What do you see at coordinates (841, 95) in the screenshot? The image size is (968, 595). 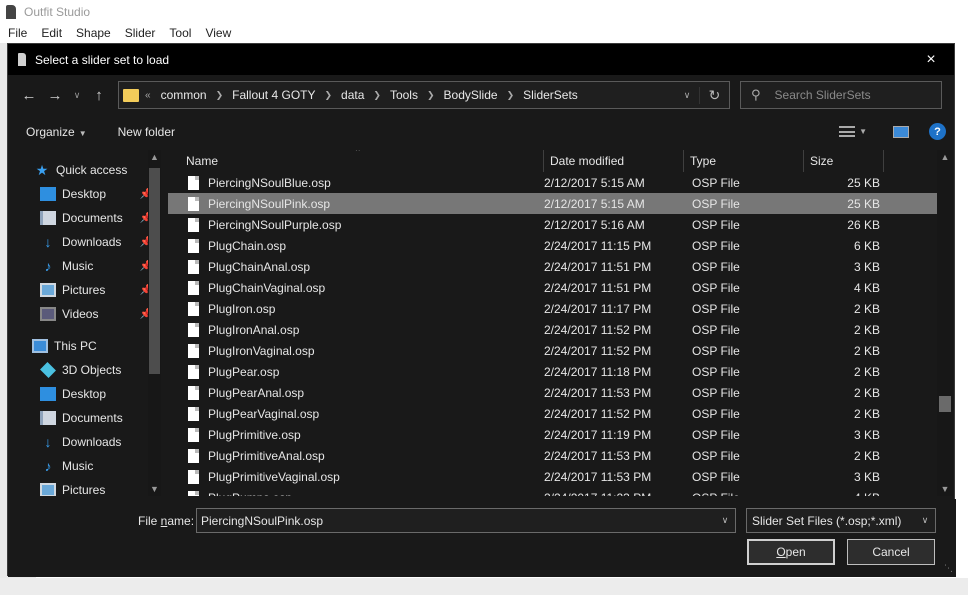 I see `search-box: ⚲ Search SliderSets` at bounding box center [841, 95].